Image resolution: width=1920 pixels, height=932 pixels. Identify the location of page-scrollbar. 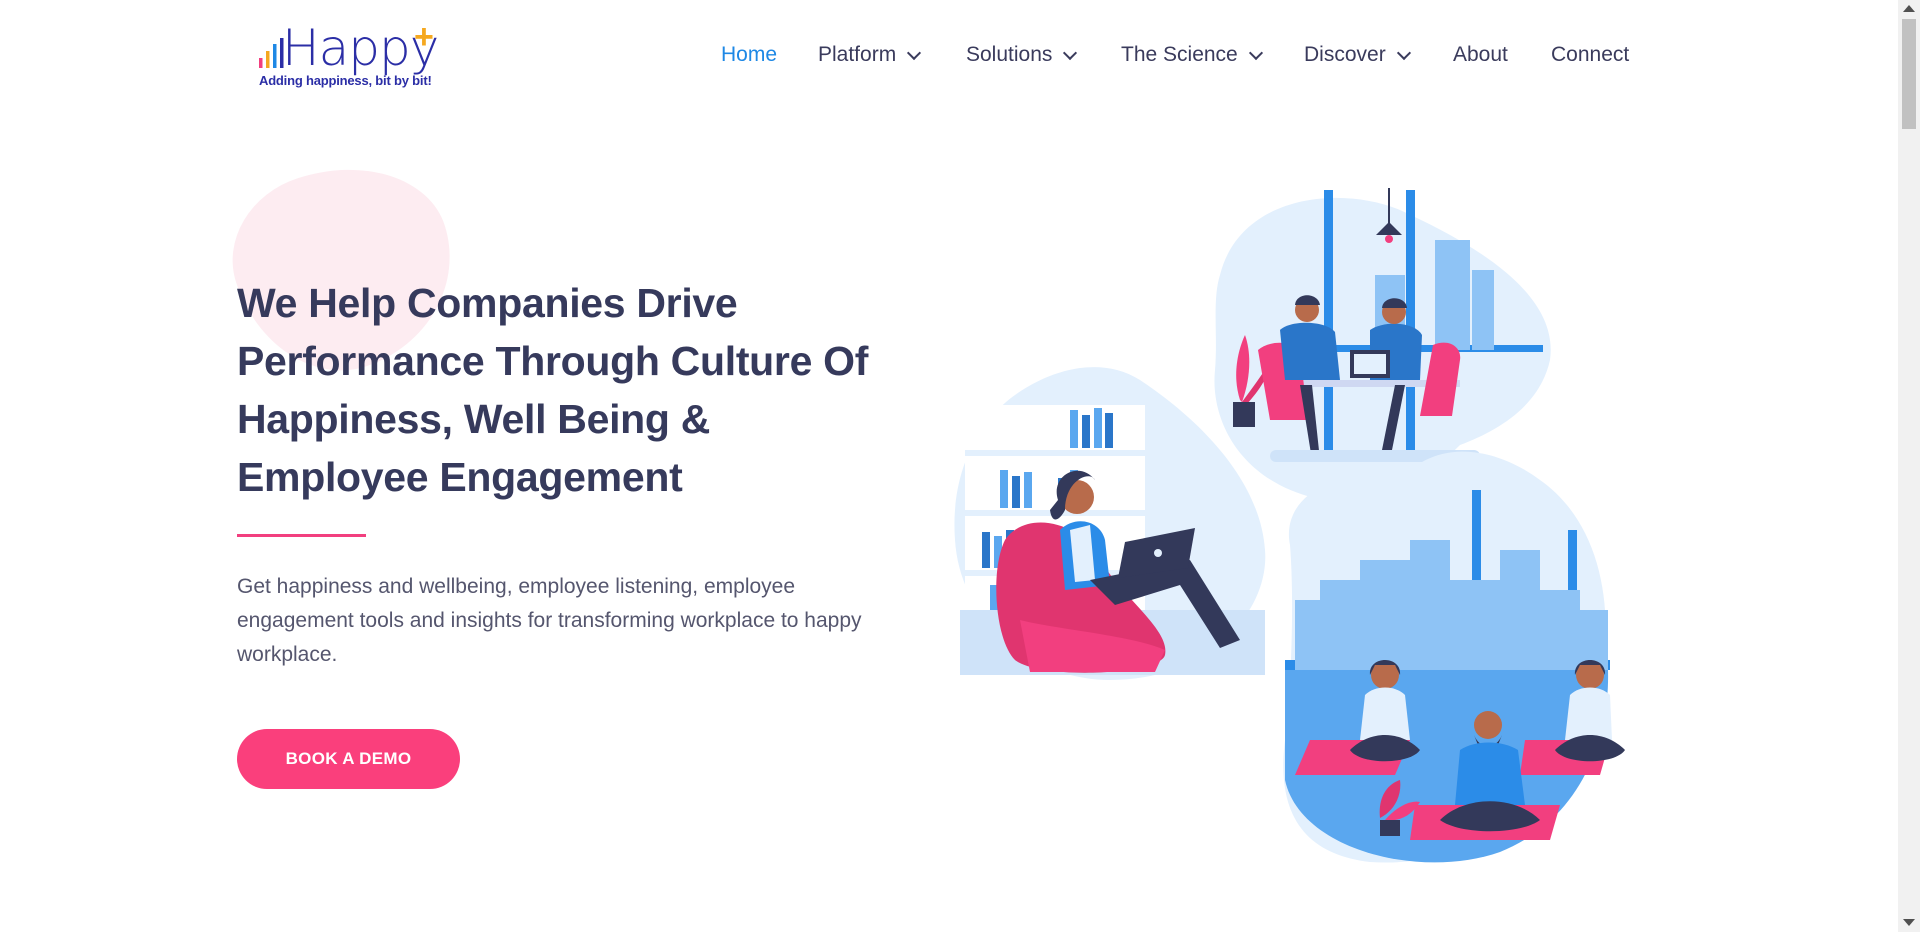
(1909, 466).